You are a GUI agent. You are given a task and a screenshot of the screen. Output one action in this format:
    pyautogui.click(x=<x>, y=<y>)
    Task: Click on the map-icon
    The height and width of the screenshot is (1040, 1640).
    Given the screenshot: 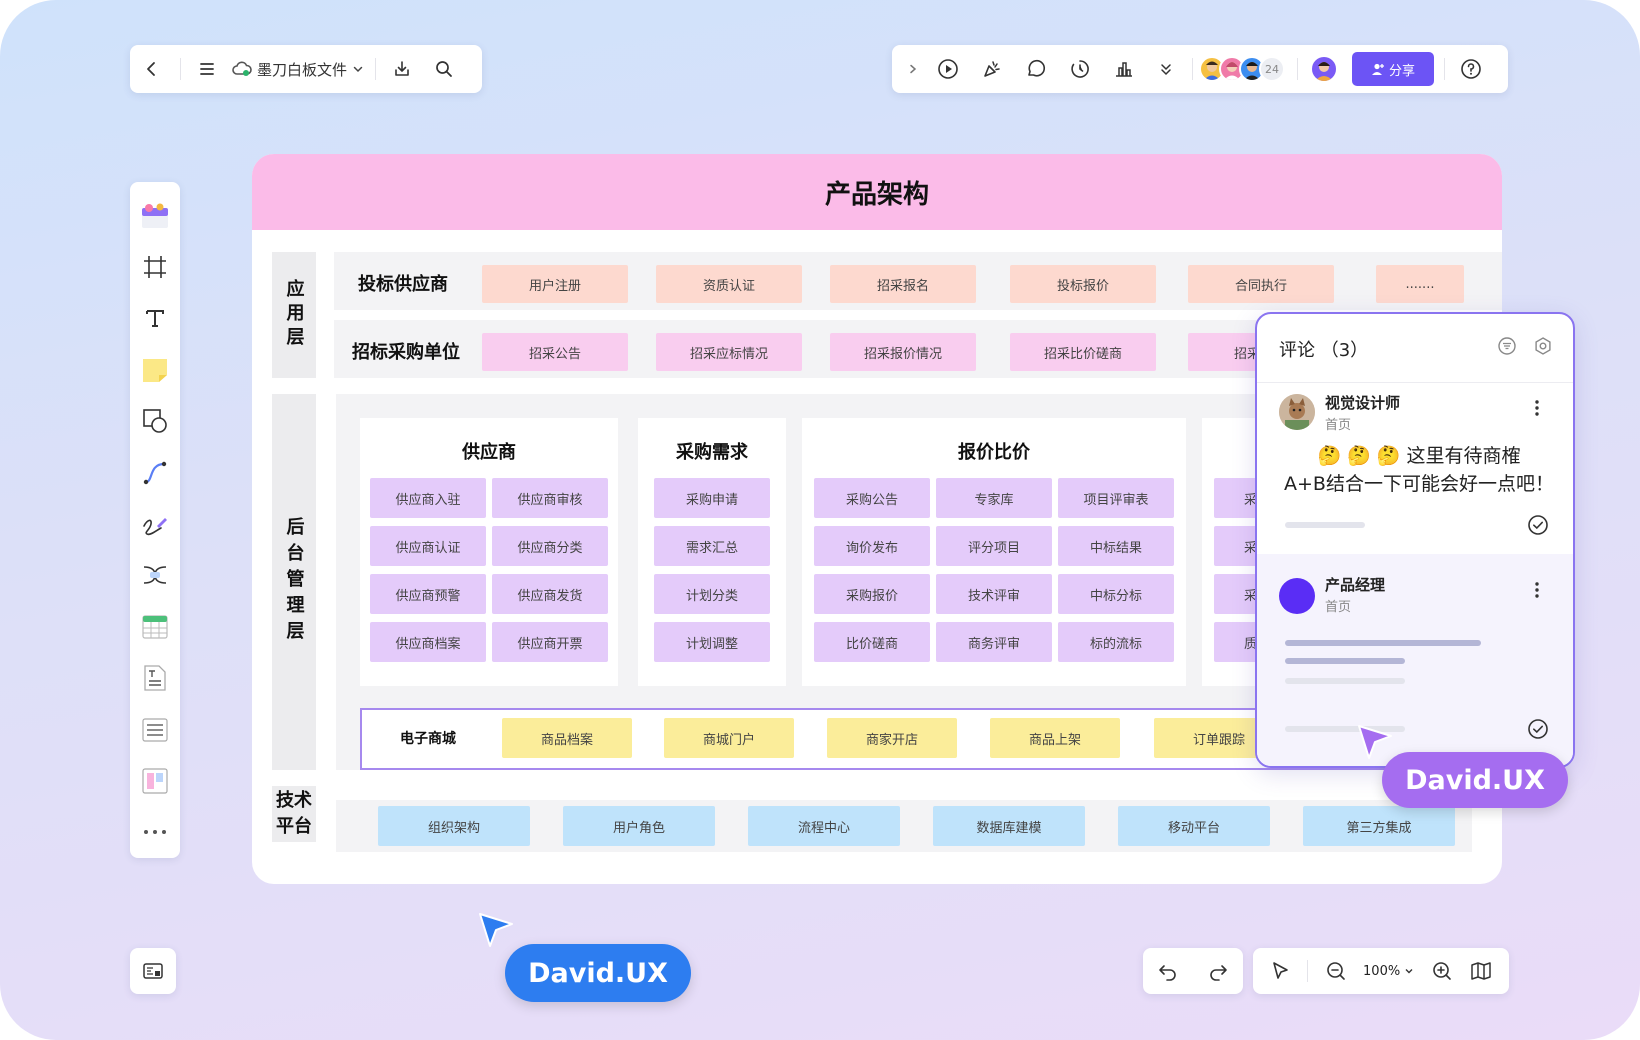 What is the action you would take?
    pyautogui.click(x=1481, y=971)
    